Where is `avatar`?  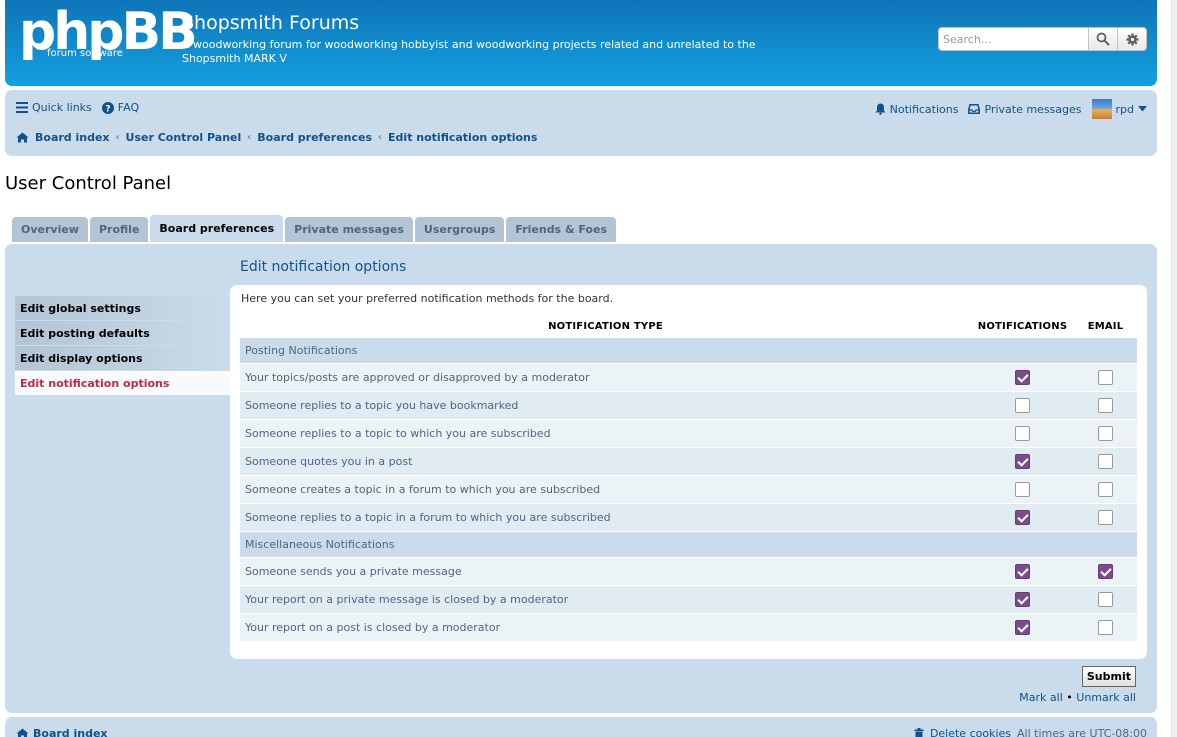
avatar is located at coordinates (1101, 109).